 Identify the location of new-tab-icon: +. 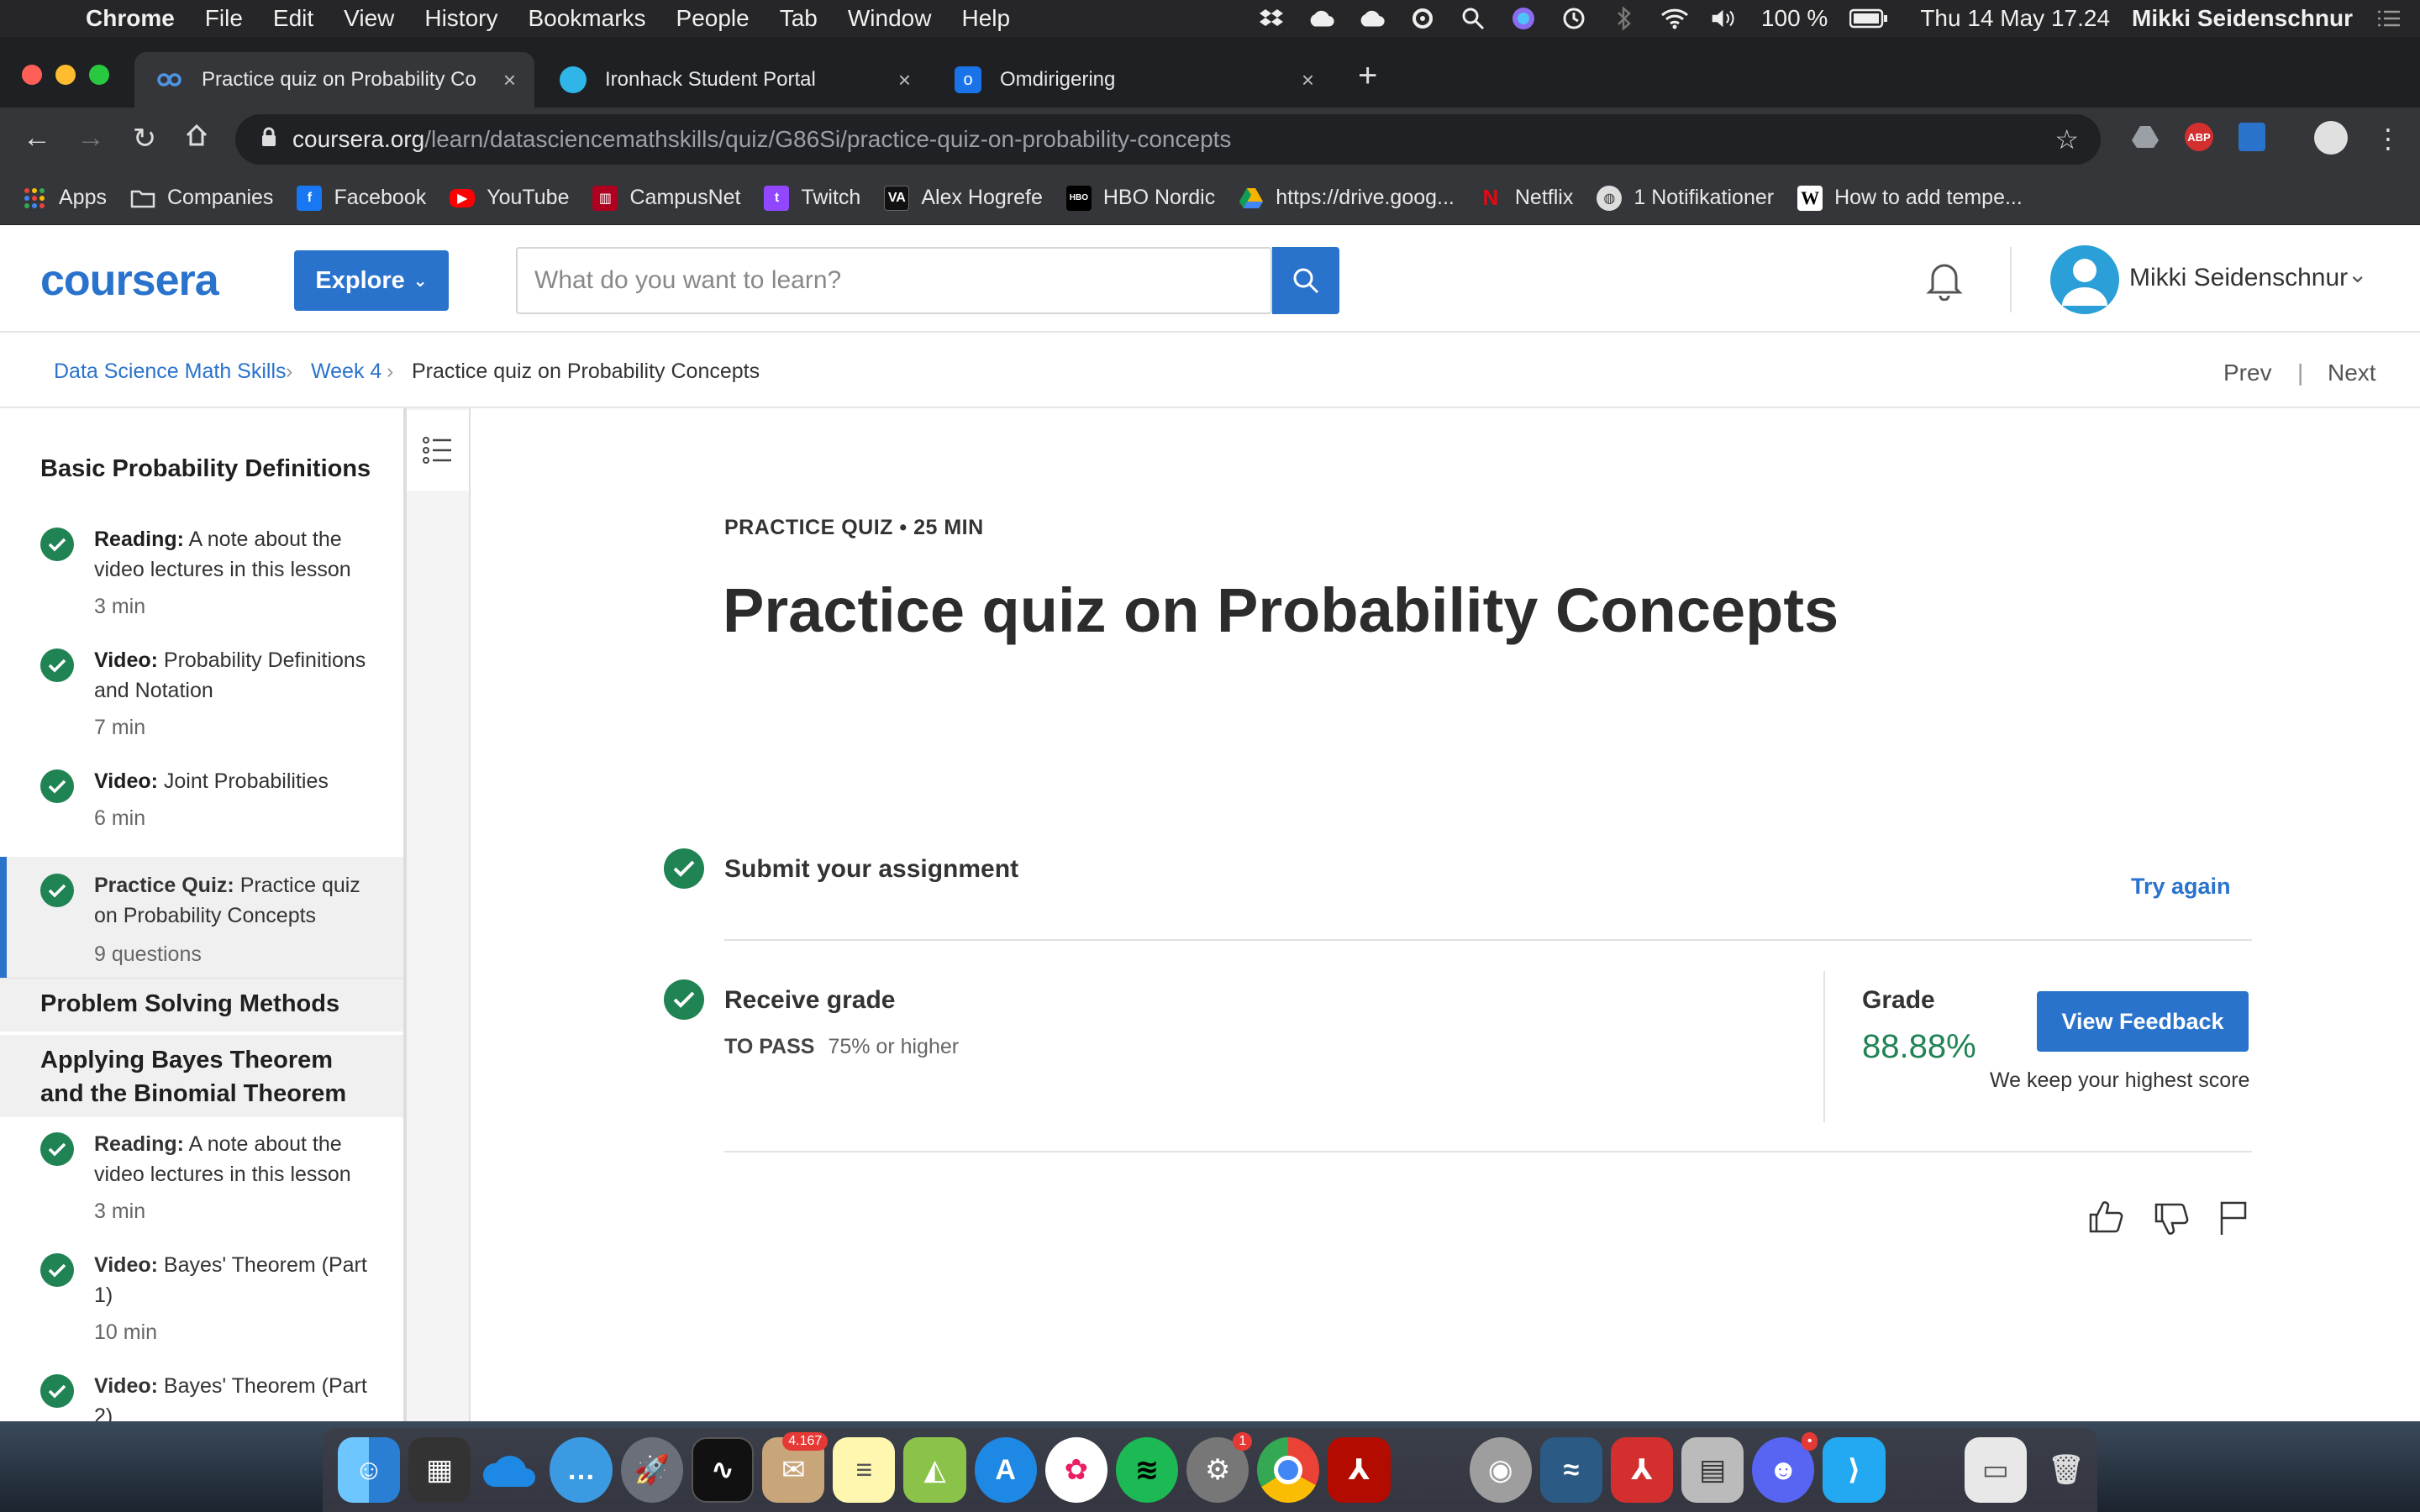
(1367, 76).